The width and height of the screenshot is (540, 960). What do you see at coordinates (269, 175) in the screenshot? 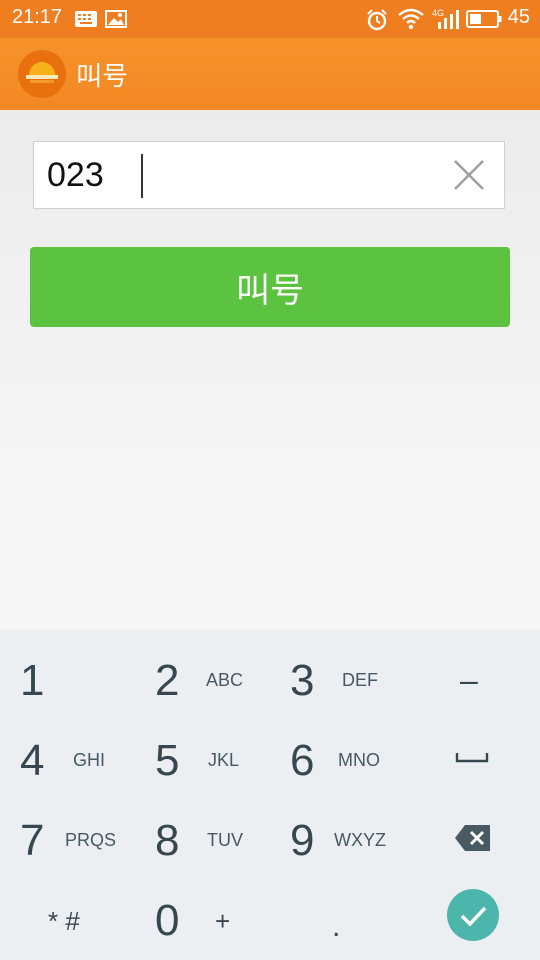
I see `number-input: 023` at bounding box center [269, 175].